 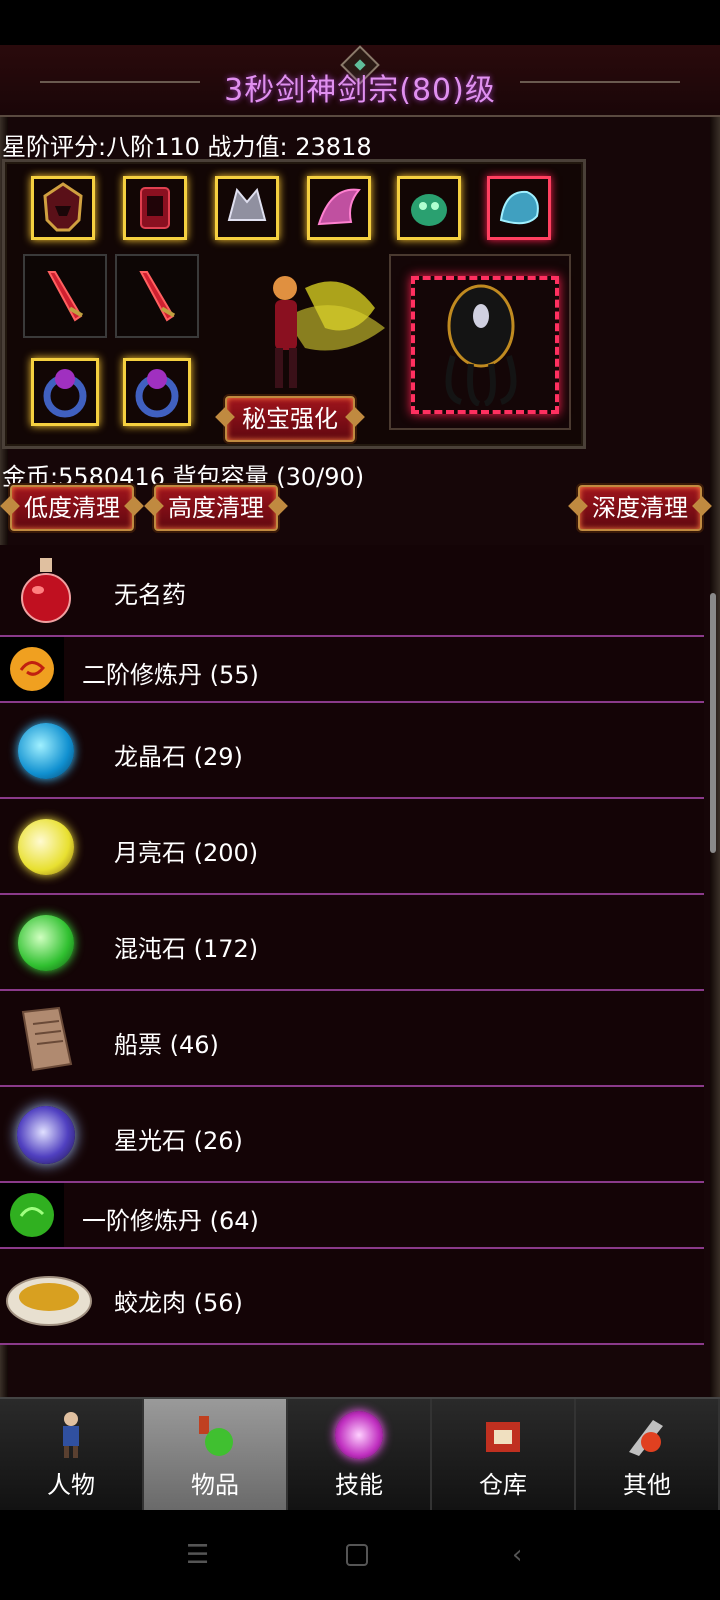 What do you see at coordinates (360, 90) in the screenshot?
I see `character-title: 3秒剑神剑宗(80)级` at bounding box center [360, 90].